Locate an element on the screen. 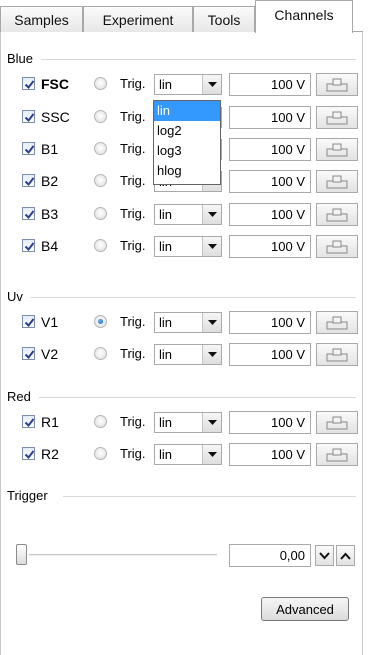 This screenshot has width=375, height=655. trigger-decrement-button is located at coordinates (324, 555).